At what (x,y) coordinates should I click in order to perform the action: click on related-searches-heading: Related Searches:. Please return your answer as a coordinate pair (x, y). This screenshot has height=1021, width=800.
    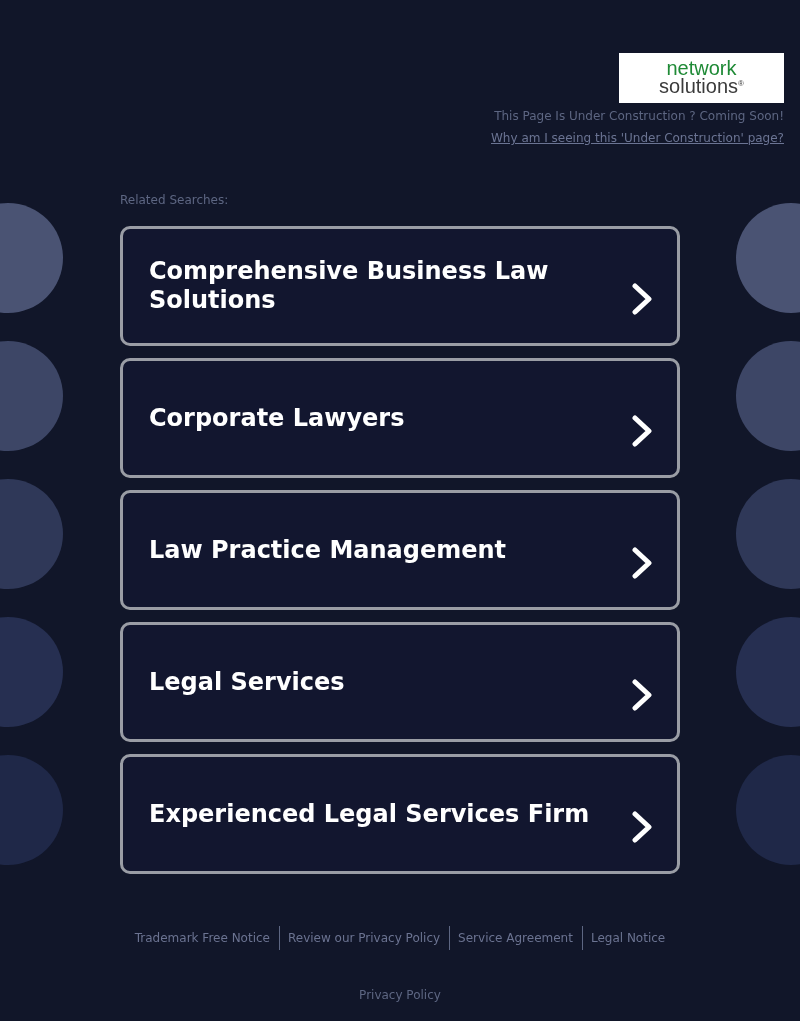
    Looking at the image, I should click on (174, 200).